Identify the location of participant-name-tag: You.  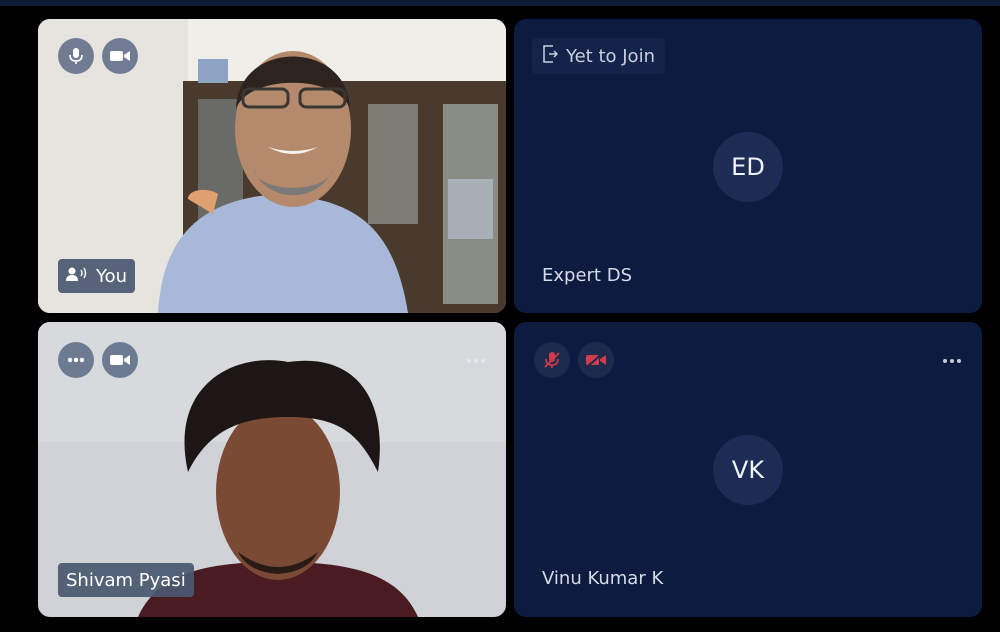
(97, 276).